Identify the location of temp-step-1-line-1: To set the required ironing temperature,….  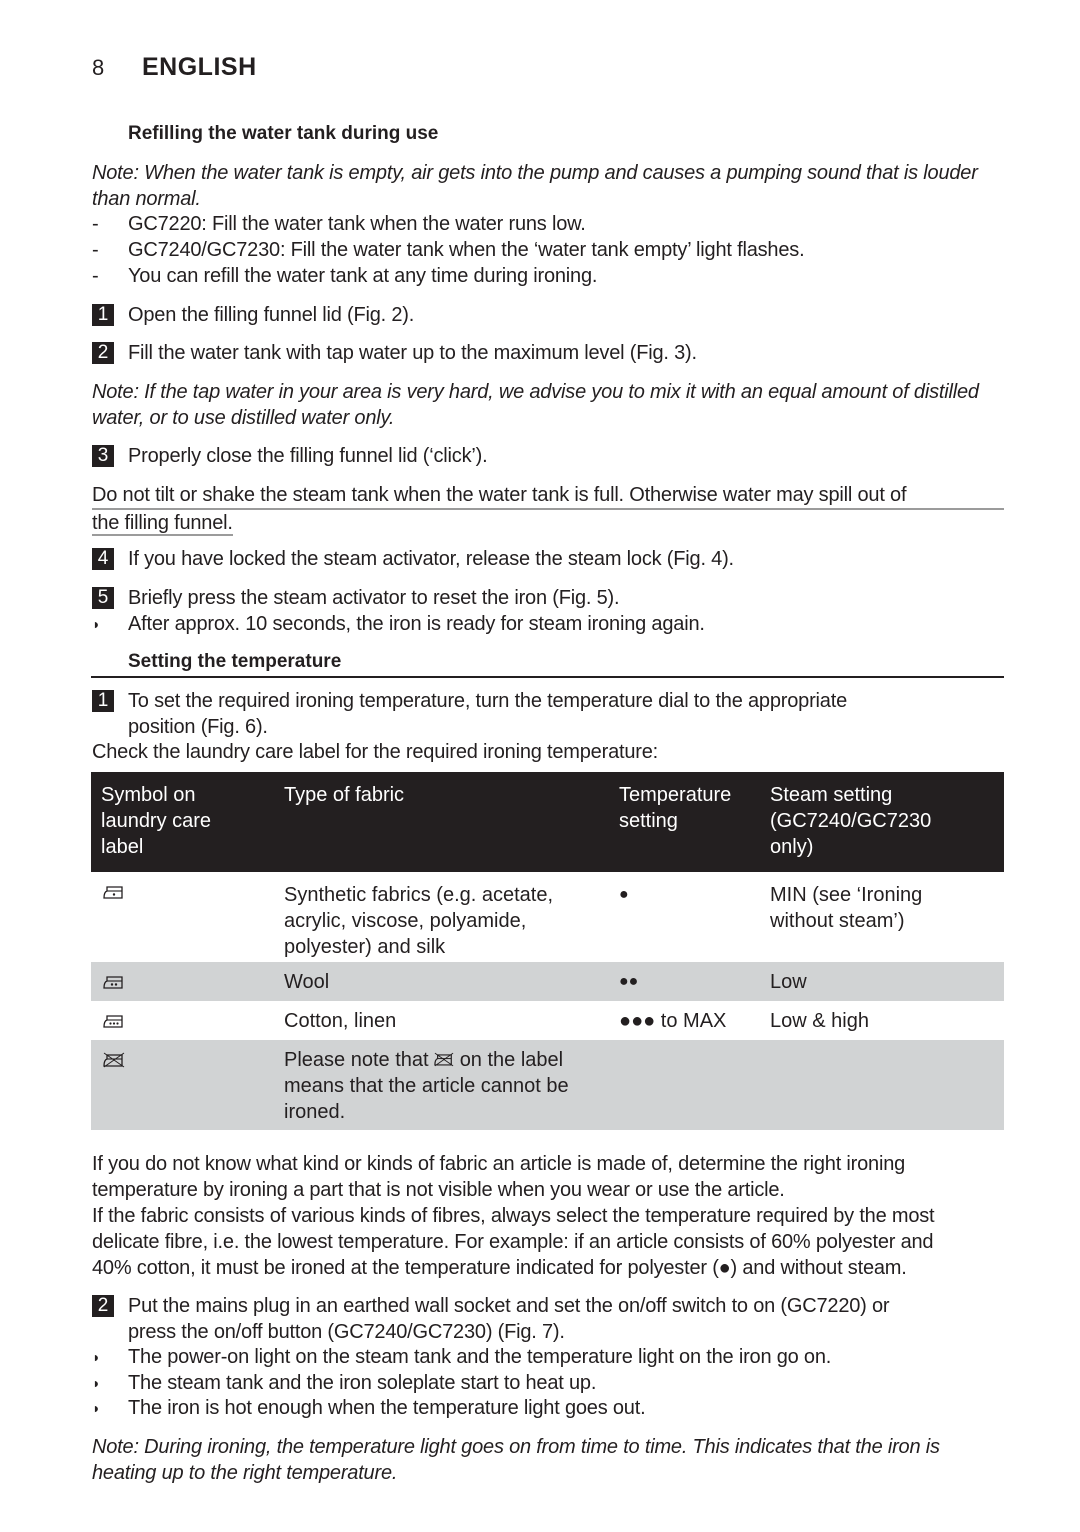
(487, 701).